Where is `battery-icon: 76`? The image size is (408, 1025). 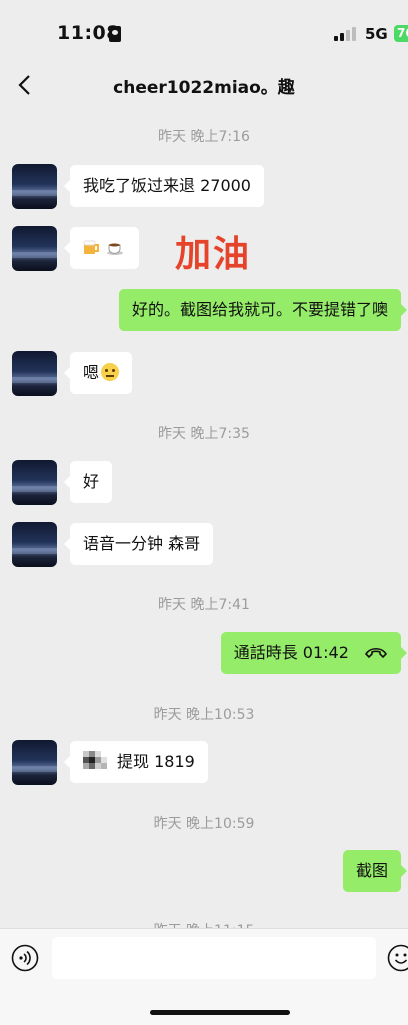
battery-icon: 76 is located at coordinates (401, 33).